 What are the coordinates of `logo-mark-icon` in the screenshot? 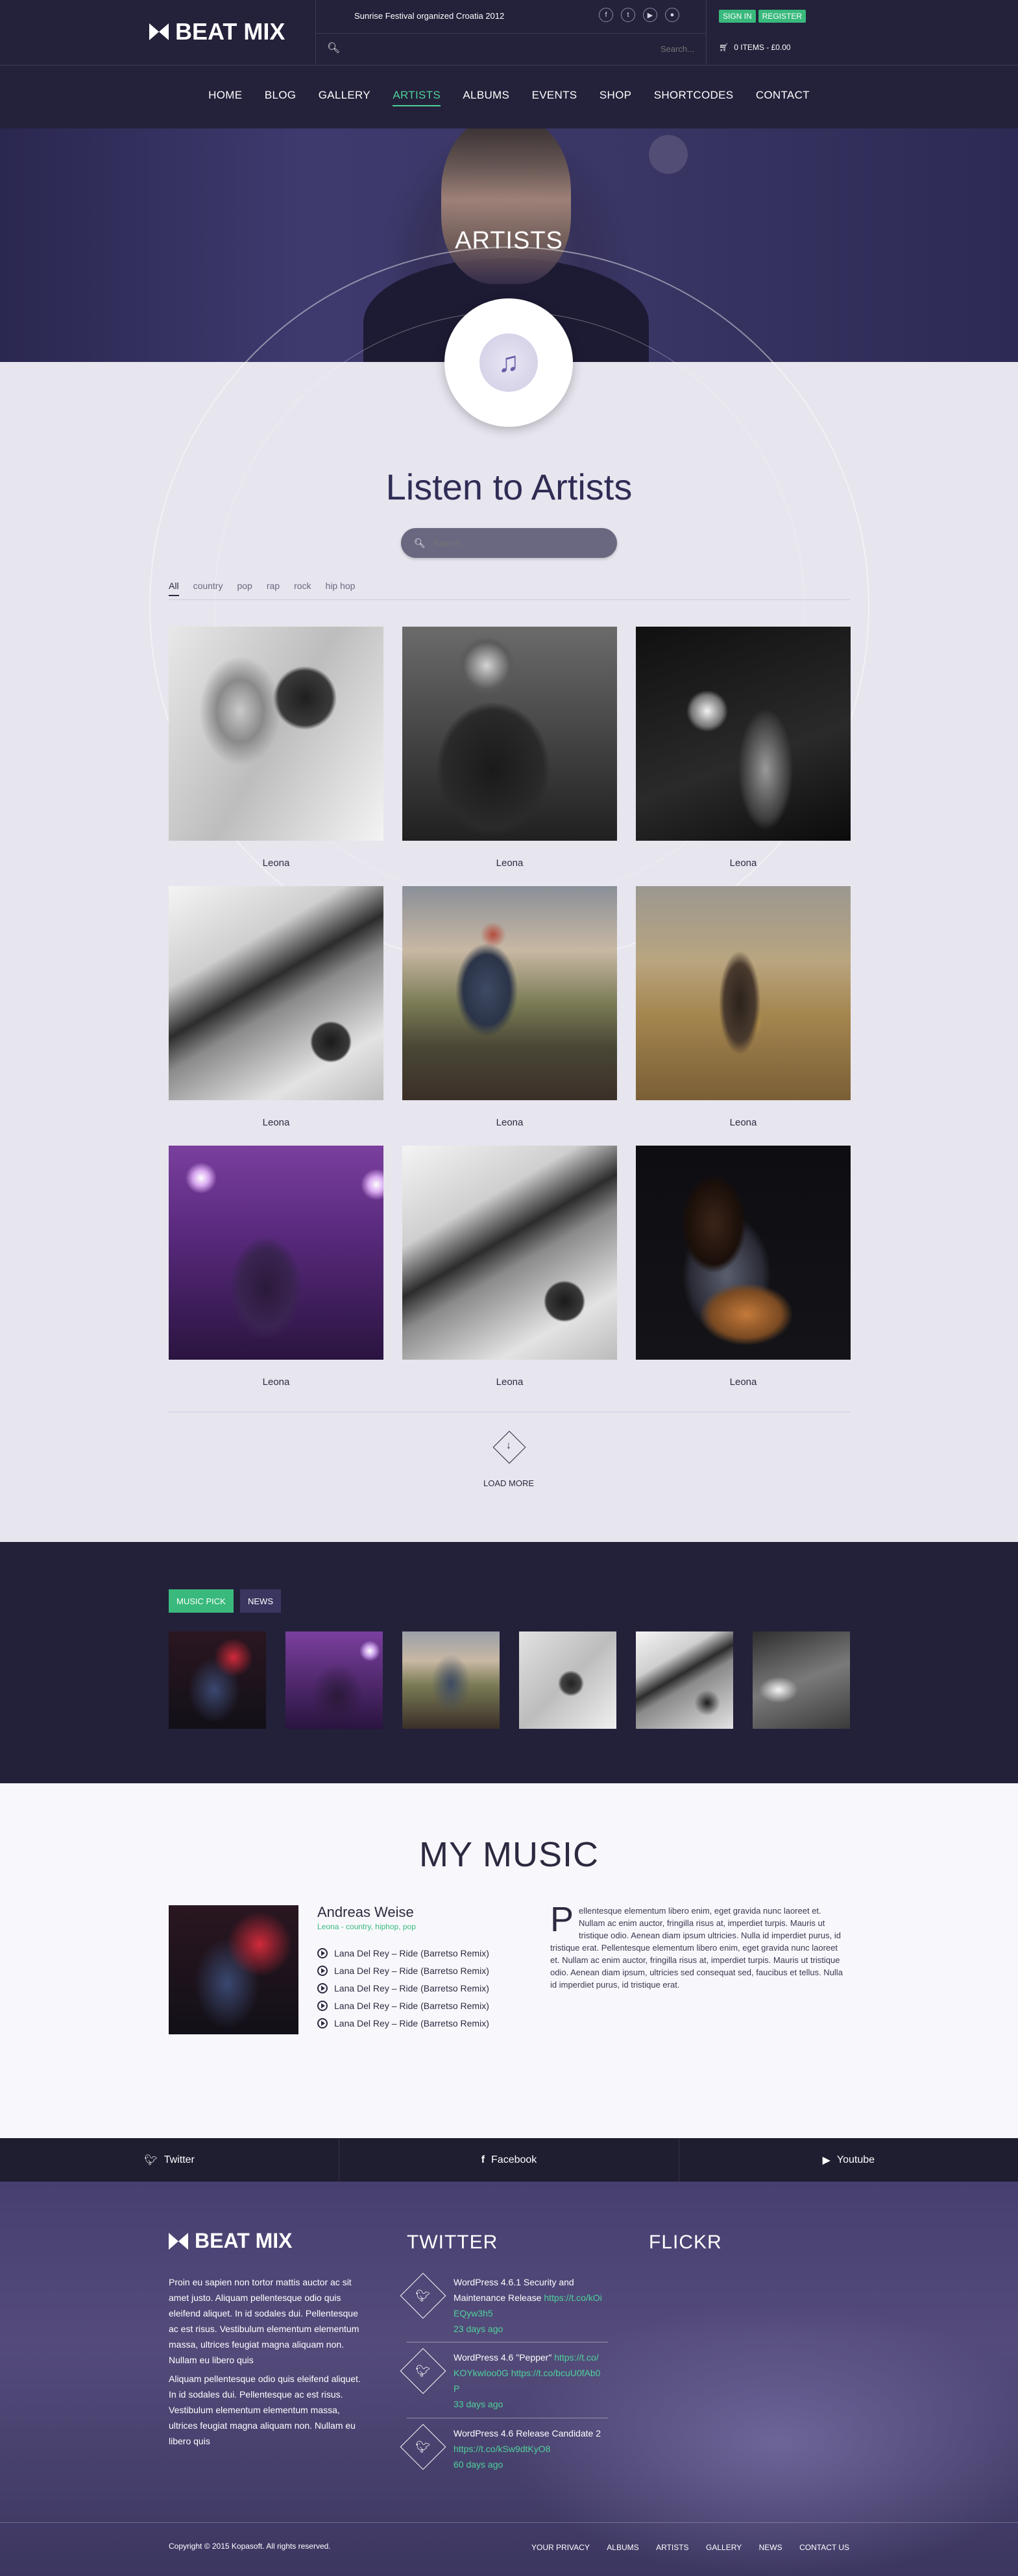 It's located at (178, 2241).